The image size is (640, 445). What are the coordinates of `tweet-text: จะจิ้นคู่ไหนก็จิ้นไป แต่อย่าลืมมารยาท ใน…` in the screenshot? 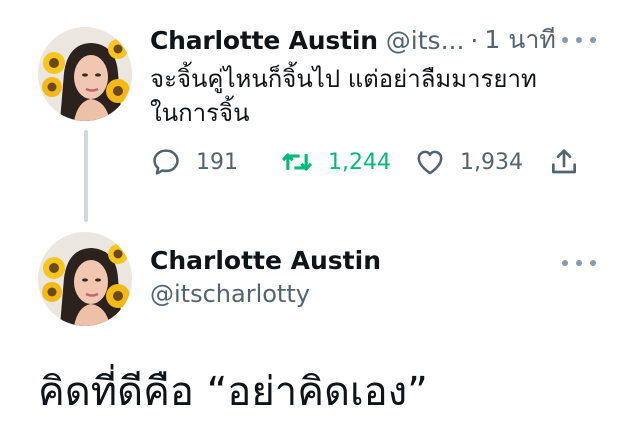 It's located at (370, 96).